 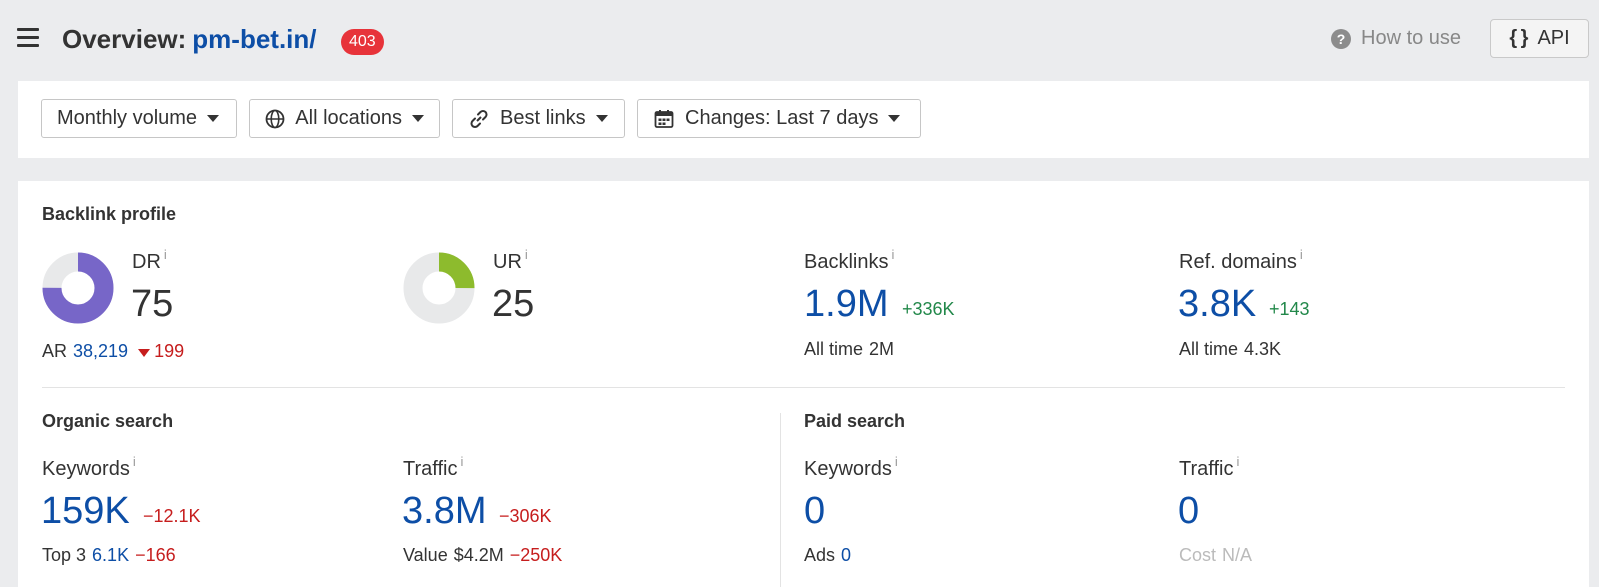 What do you see at coordinates (55, 351) in the screenshot?
I see `ar-label: AR` at bounding box center [55, 351].